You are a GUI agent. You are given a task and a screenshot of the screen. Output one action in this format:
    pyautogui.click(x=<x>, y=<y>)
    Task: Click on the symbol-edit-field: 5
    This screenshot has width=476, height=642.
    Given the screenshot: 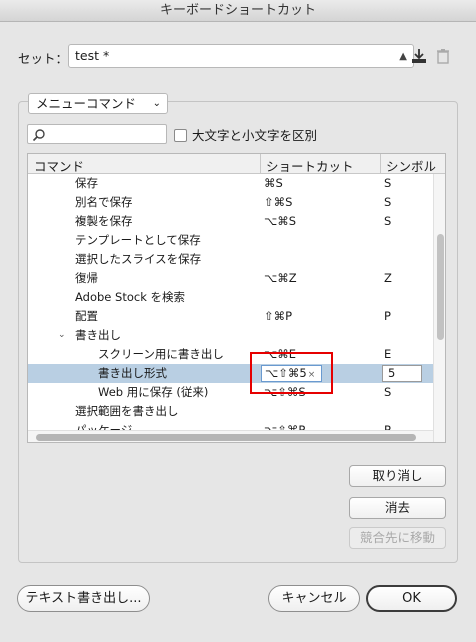 What is the action you would take?
    pyautogui.click(x=402, y=373)
    